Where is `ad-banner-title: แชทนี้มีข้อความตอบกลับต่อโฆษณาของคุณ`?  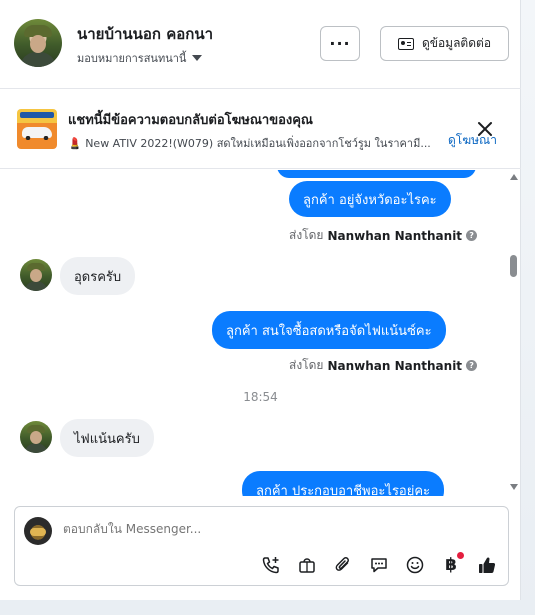 ad-banner-title: แชทนี้มีข้อความตอบกลับต่อโฆษณาของคุณ is located at coordinates (190, 120).